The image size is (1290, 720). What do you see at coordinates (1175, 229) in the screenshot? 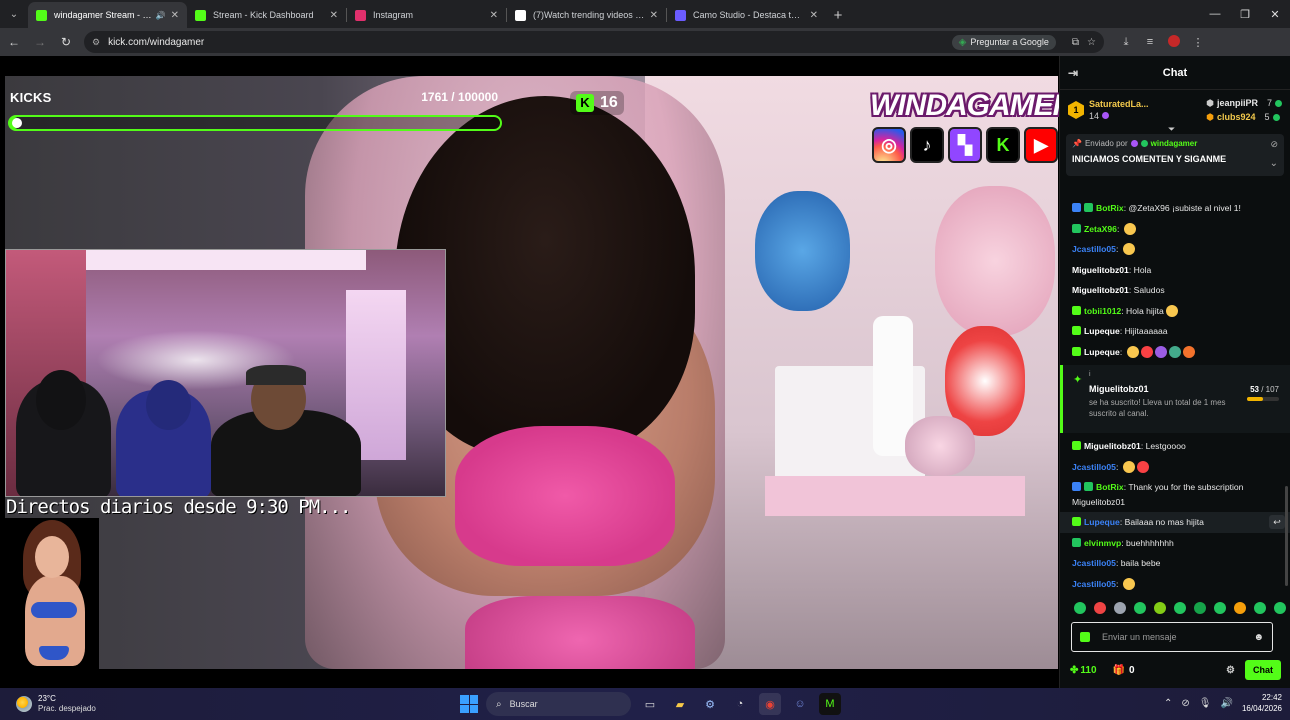
I see `chat-message: ZetaX96:` at bounding box center [1175, 229].